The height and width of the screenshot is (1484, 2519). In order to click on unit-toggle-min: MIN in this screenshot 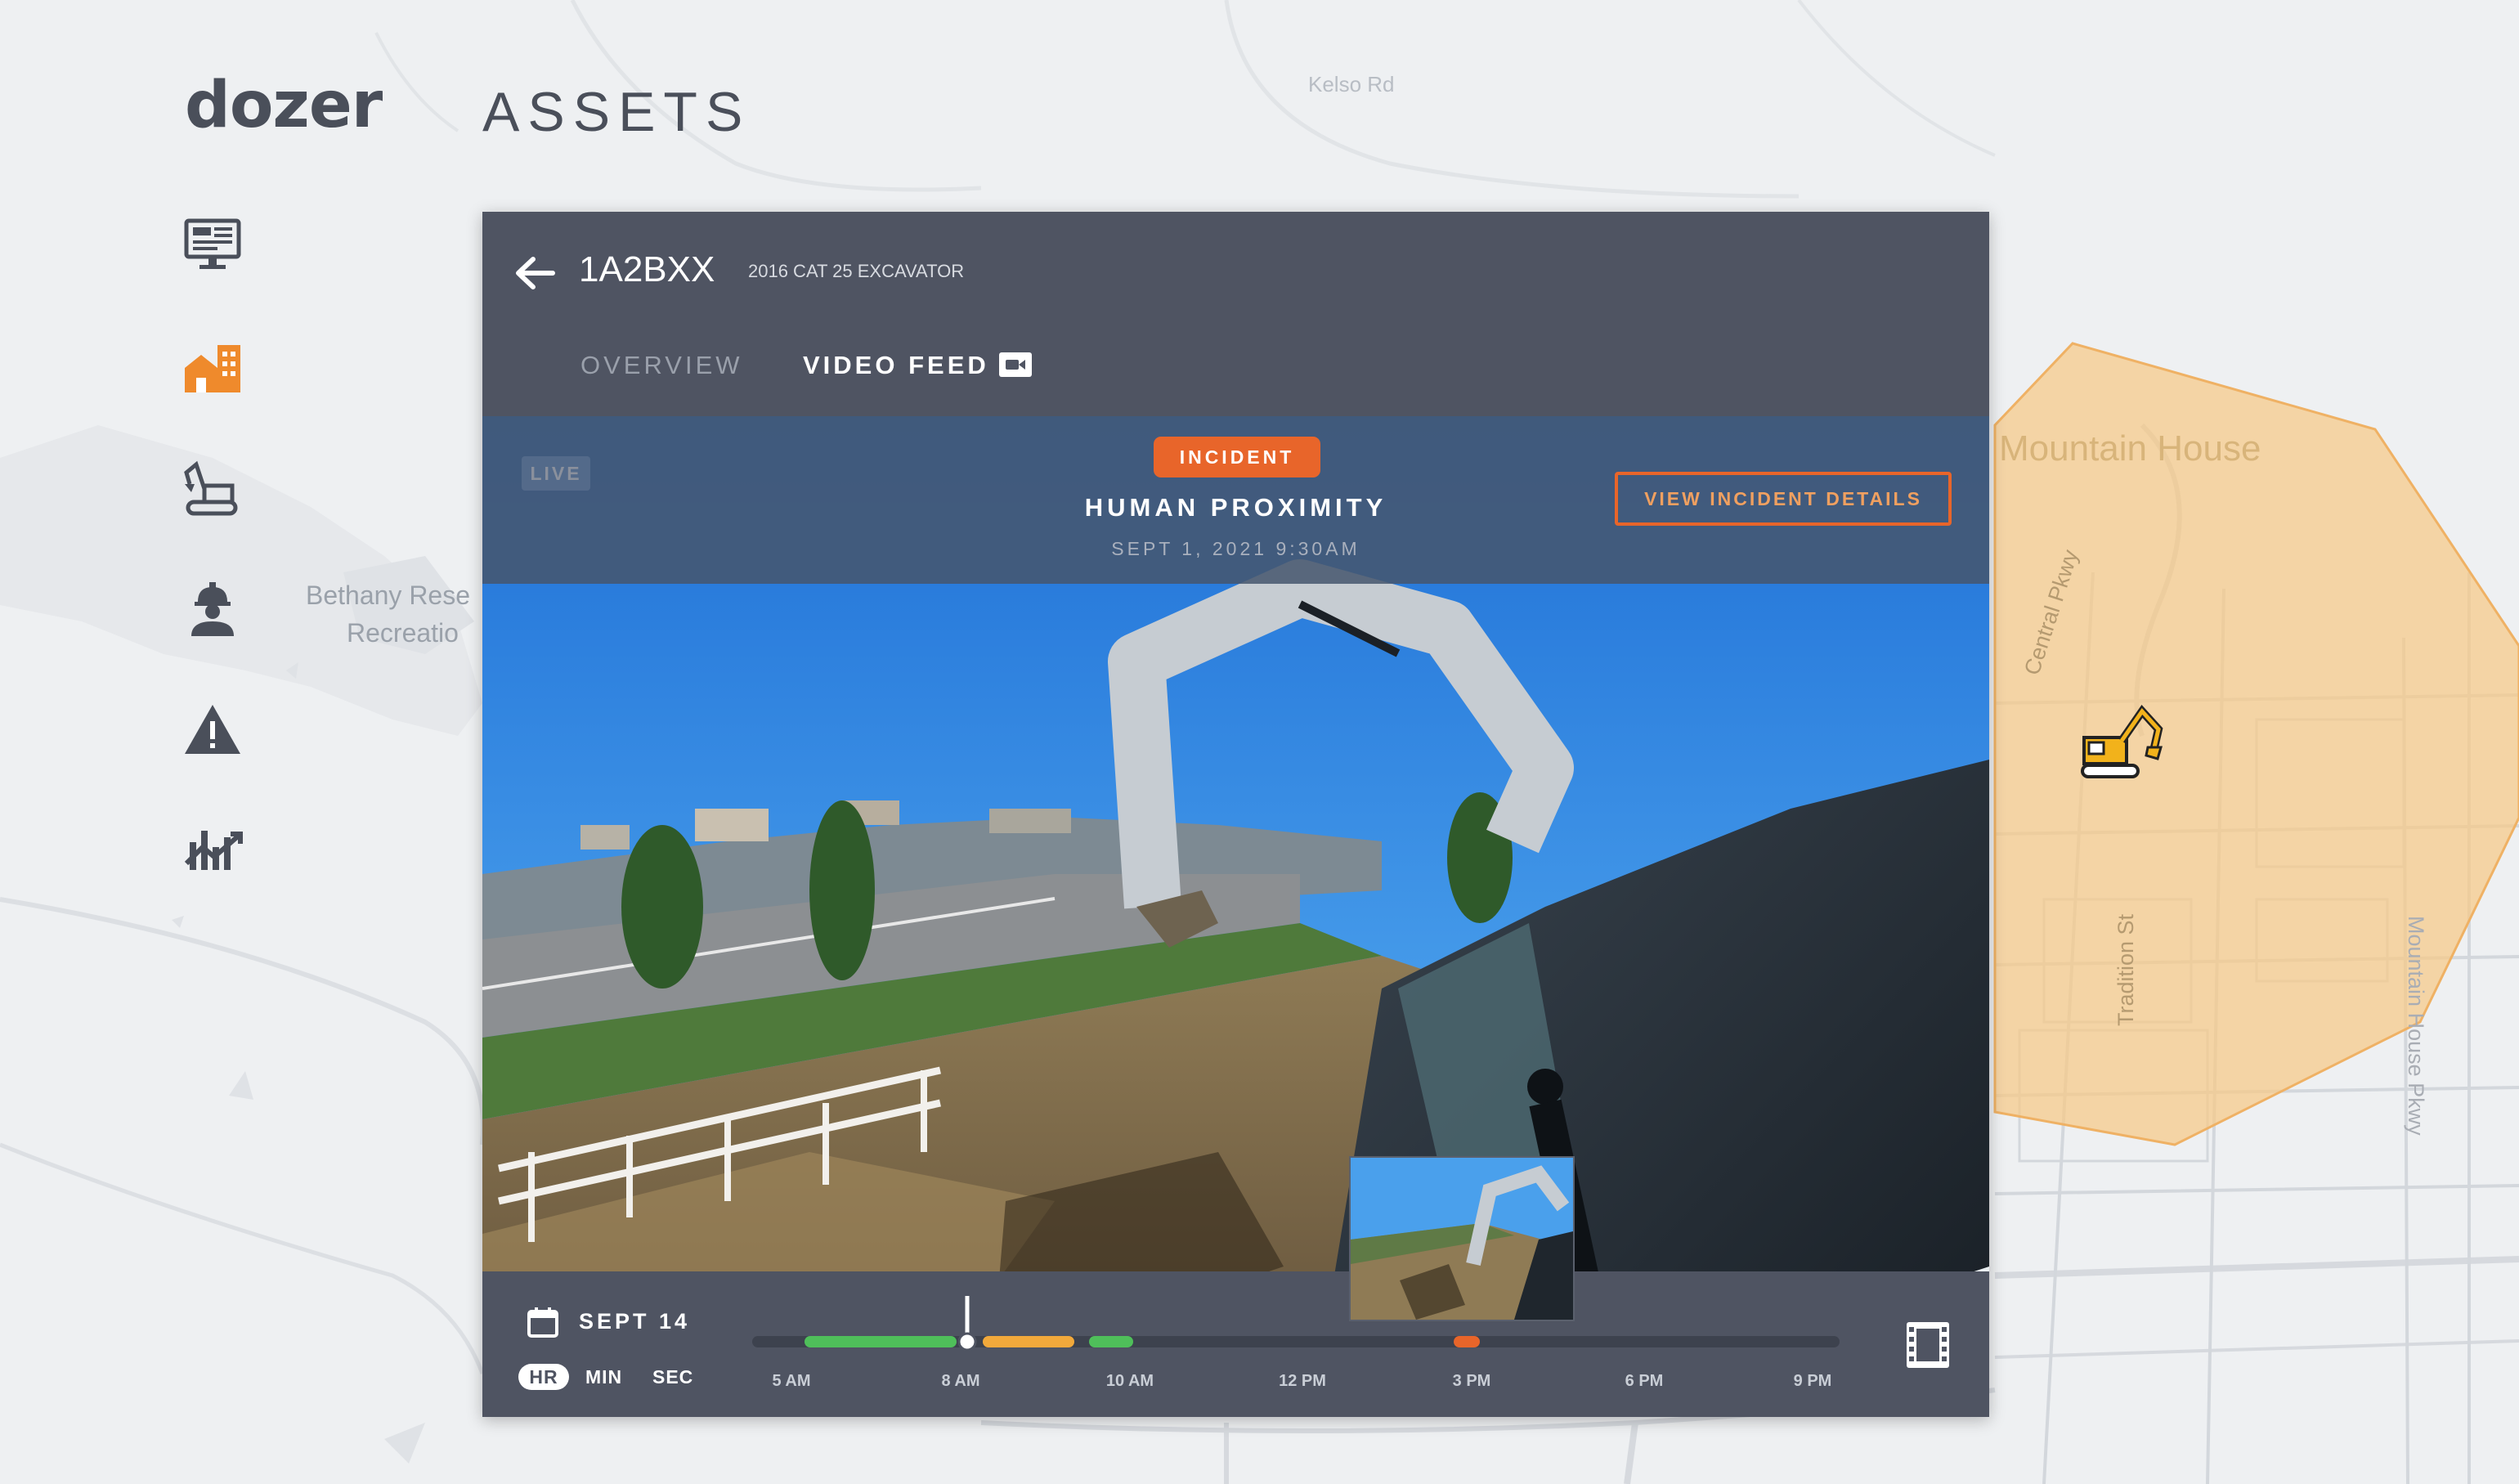, I will do `click(603, 1377)`.